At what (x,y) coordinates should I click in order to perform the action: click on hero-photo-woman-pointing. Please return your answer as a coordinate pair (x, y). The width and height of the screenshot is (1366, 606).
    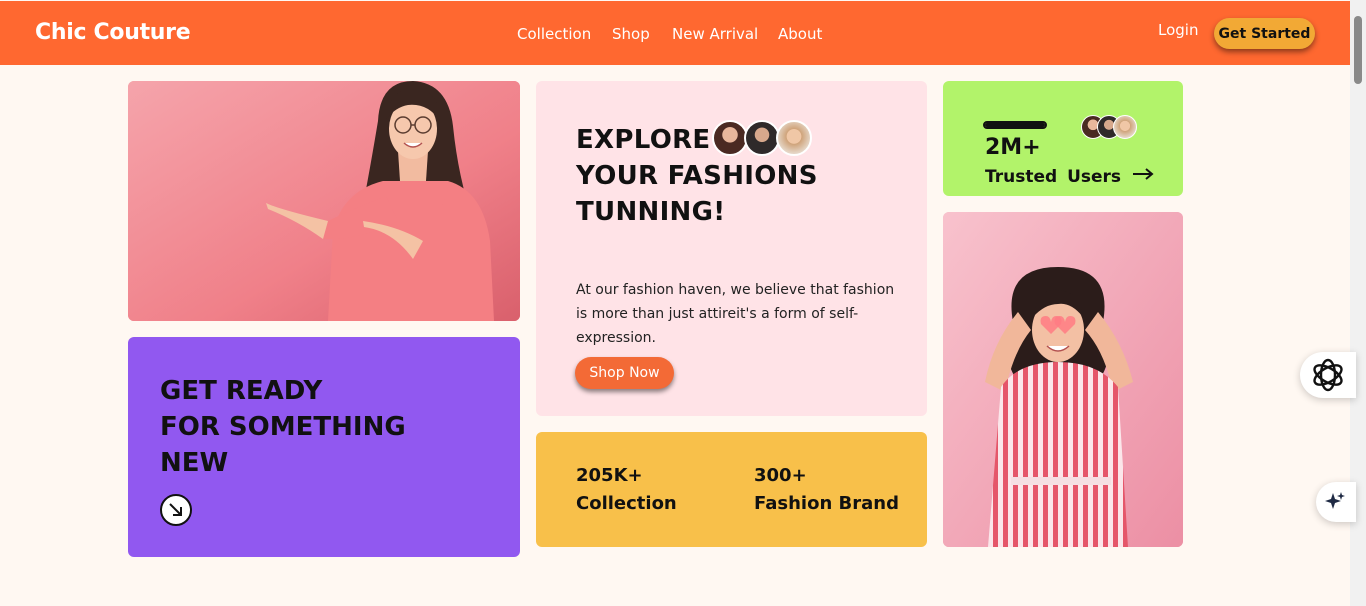
    Looking at the image, I should click on (324, 201).